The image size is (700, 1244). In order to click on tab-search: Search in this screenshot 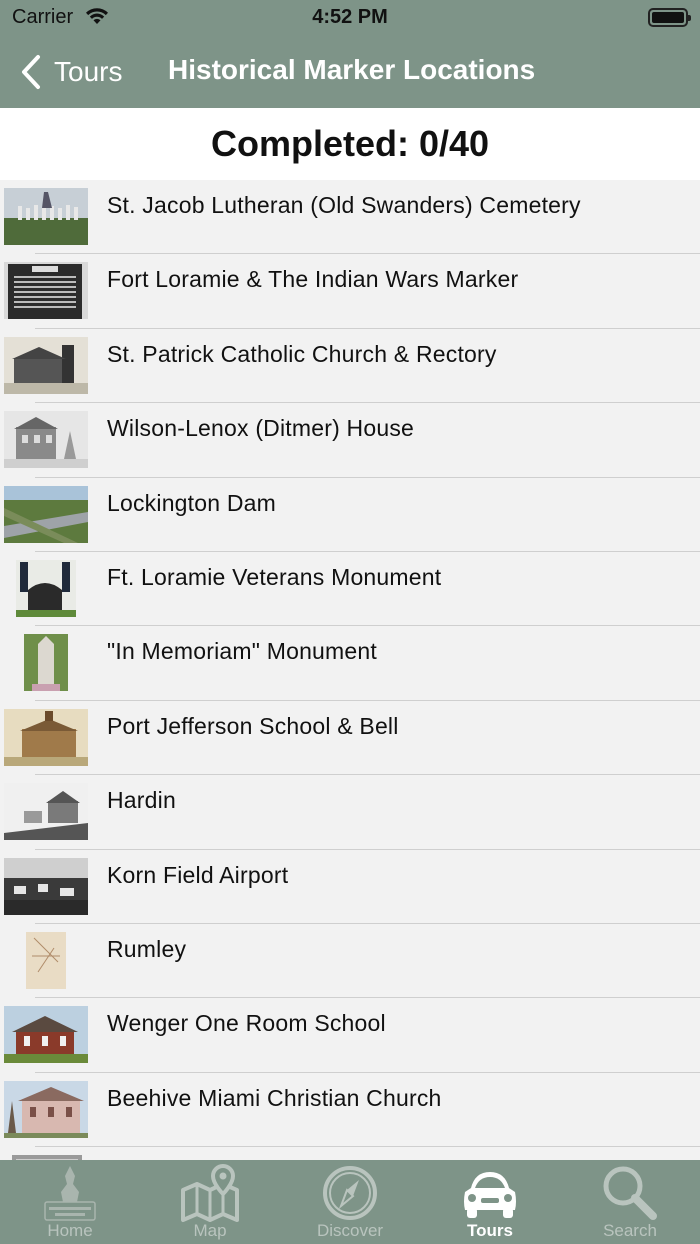, I will do `click(630, 1202)`.